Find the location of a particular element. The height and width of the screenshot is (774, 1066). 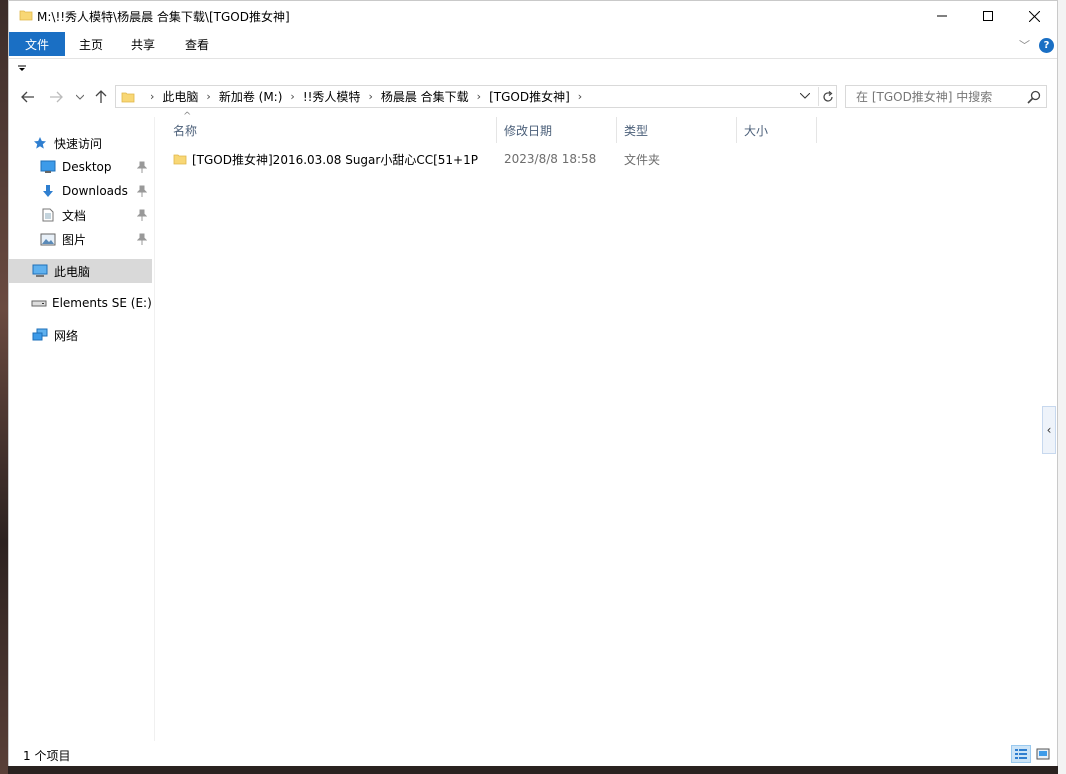

pane-divider is located at coordinates (154, 429).